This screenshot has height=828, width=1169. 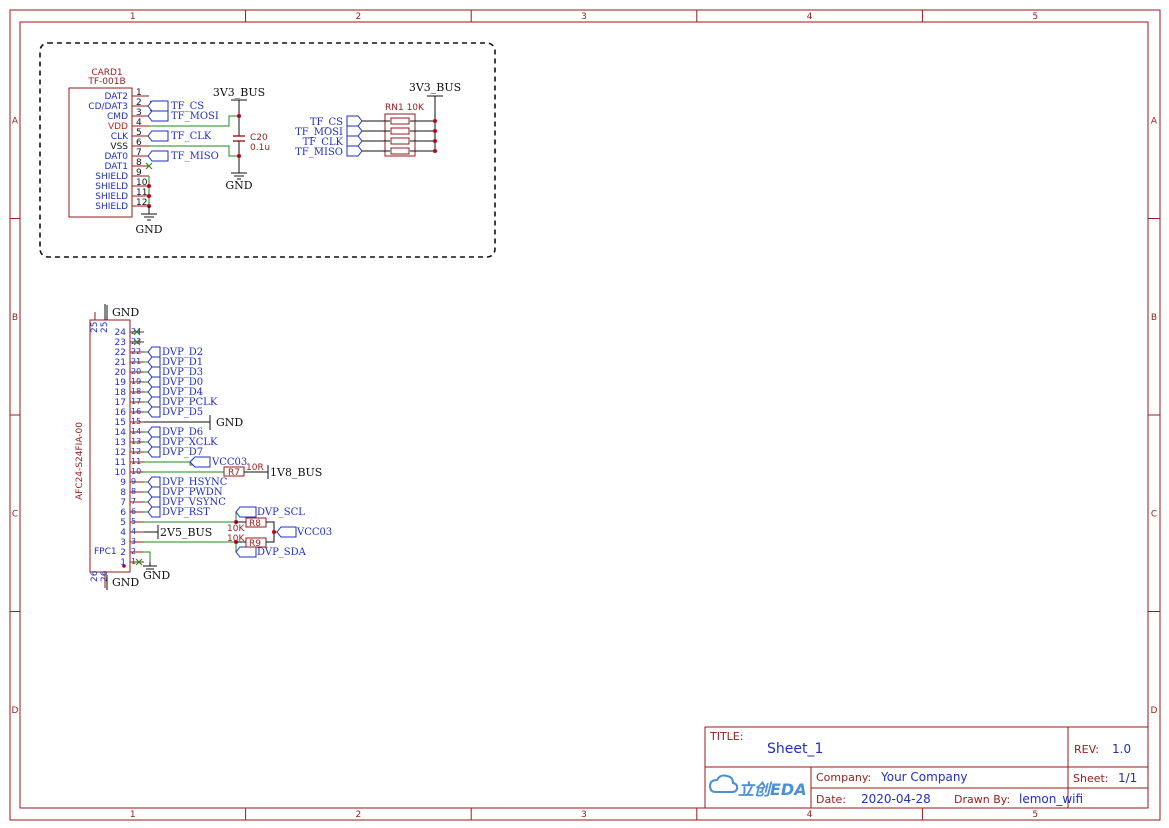 What do you see at coordinates (148, 229) in the screenshot?
I see `sd-gnd-label: GND` at bounding box center [148, 229].